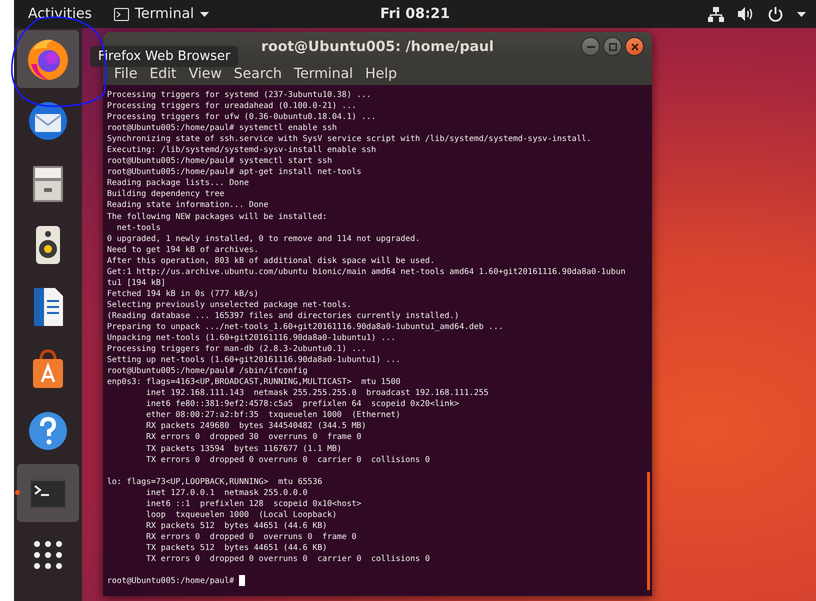 The width and height of the screenshot is (816, 601). Describe the element at coordinates (121, 14) in the screenshot. I see `terminal-icon` at that location.